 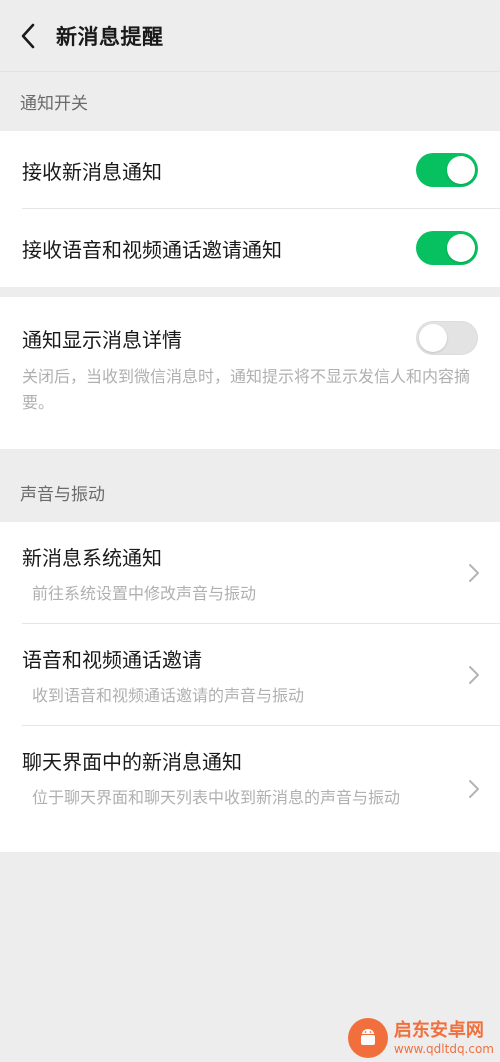 I want to click on section-label-sound-vibration: 声音与振动, so click(x=62, y=495).